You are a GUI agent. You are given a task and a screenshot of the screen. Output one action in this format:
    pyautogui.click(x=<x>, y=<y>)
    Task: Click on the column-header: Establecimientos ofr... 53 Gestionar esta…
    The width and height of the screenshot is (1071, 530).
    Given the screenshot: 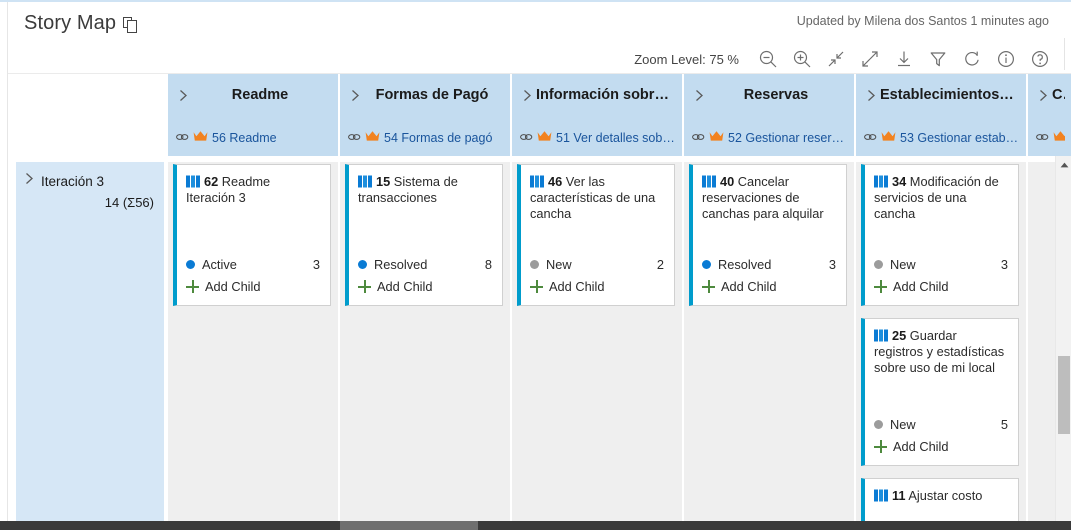 What is the action you would take?
    pyautogui.click(x=942, y=115)
    